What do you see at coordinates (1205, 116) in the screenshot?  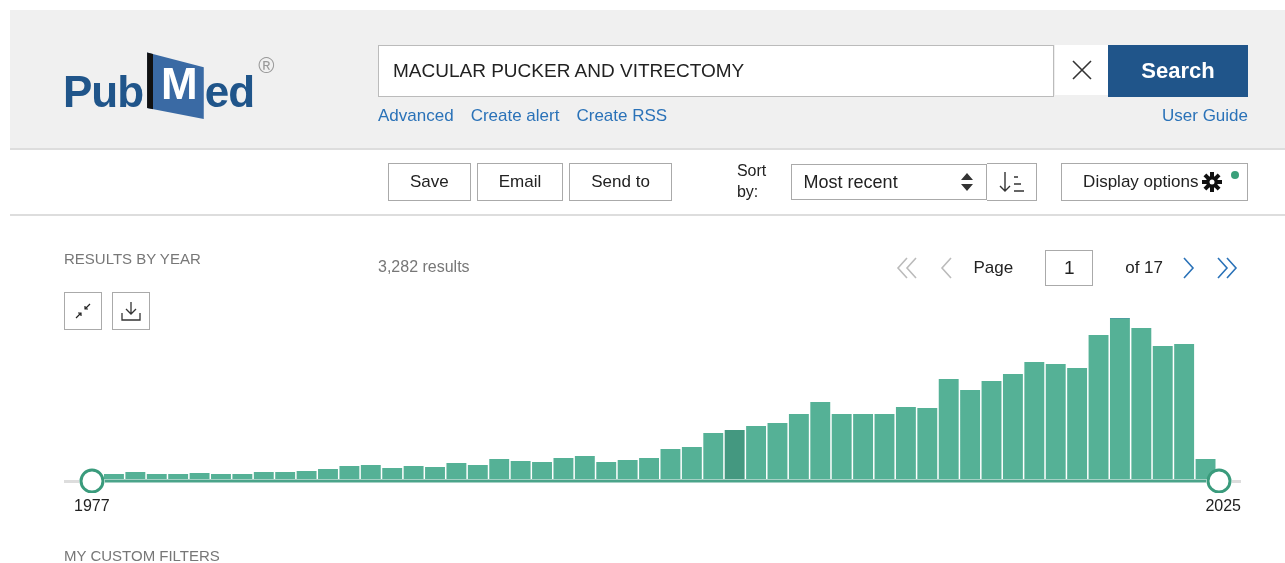 I see `user-guide-link: User Guide` at bounding box center [1205, 116].